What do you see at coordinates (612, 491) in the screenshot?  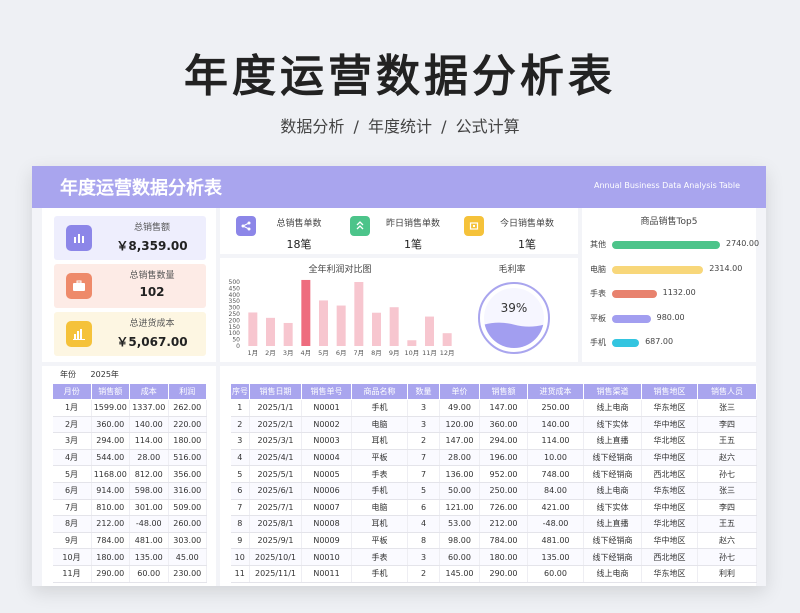 I see `table-cell: 线上电商` at bounding box center [612, 491].